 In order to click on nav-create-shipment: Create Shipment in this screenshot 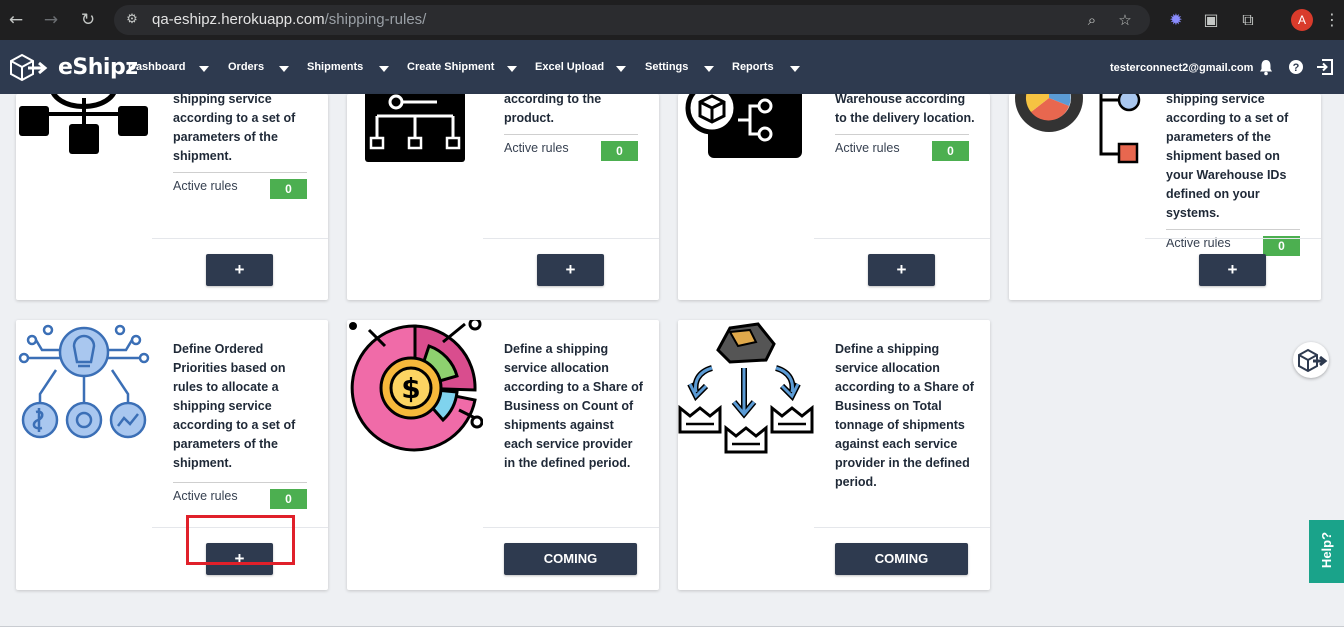, I will do `click(450, 68)`.